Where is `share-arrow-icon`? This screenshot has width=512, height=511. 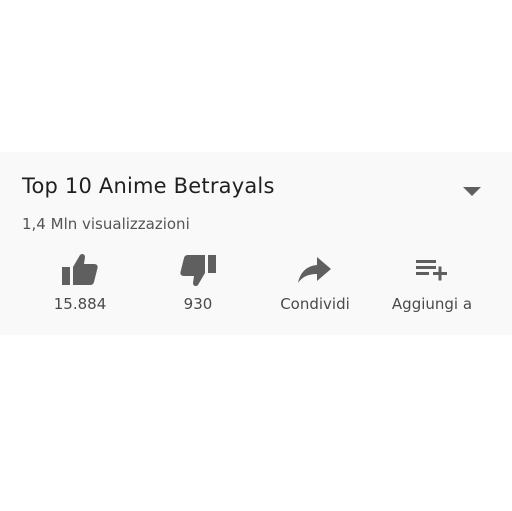 share-arrow-icon is located at coordinates (315, 270).